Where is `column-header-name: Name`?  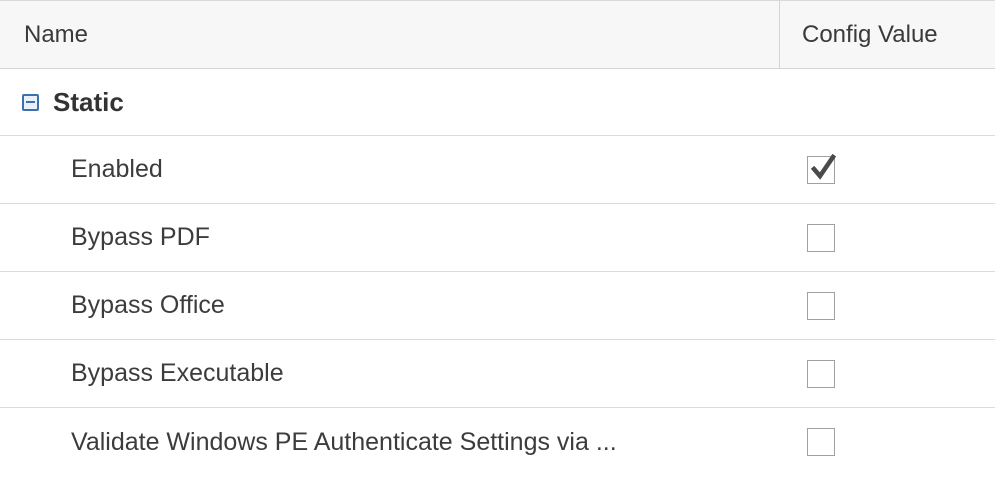
column-header-name: Name is located at coordinates (389, 34).